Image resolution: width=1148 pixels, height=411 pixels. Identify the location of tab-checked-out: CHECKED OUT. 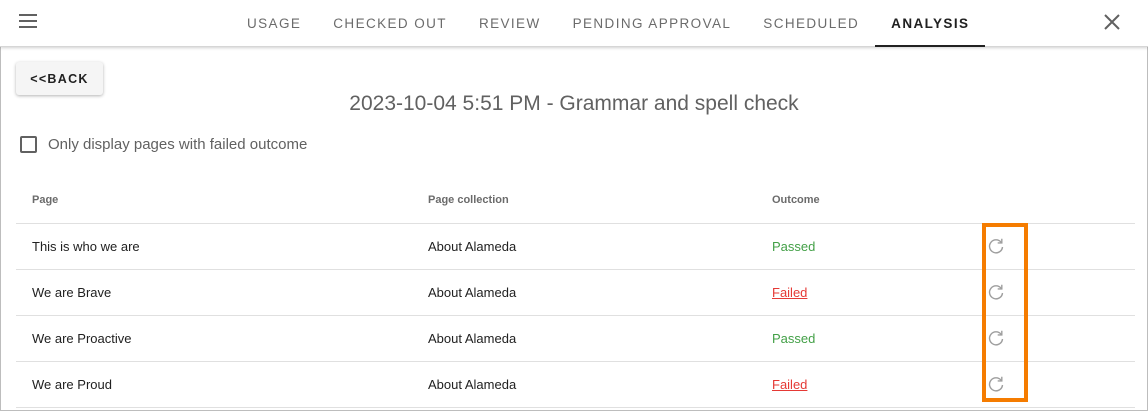
(390, 23).